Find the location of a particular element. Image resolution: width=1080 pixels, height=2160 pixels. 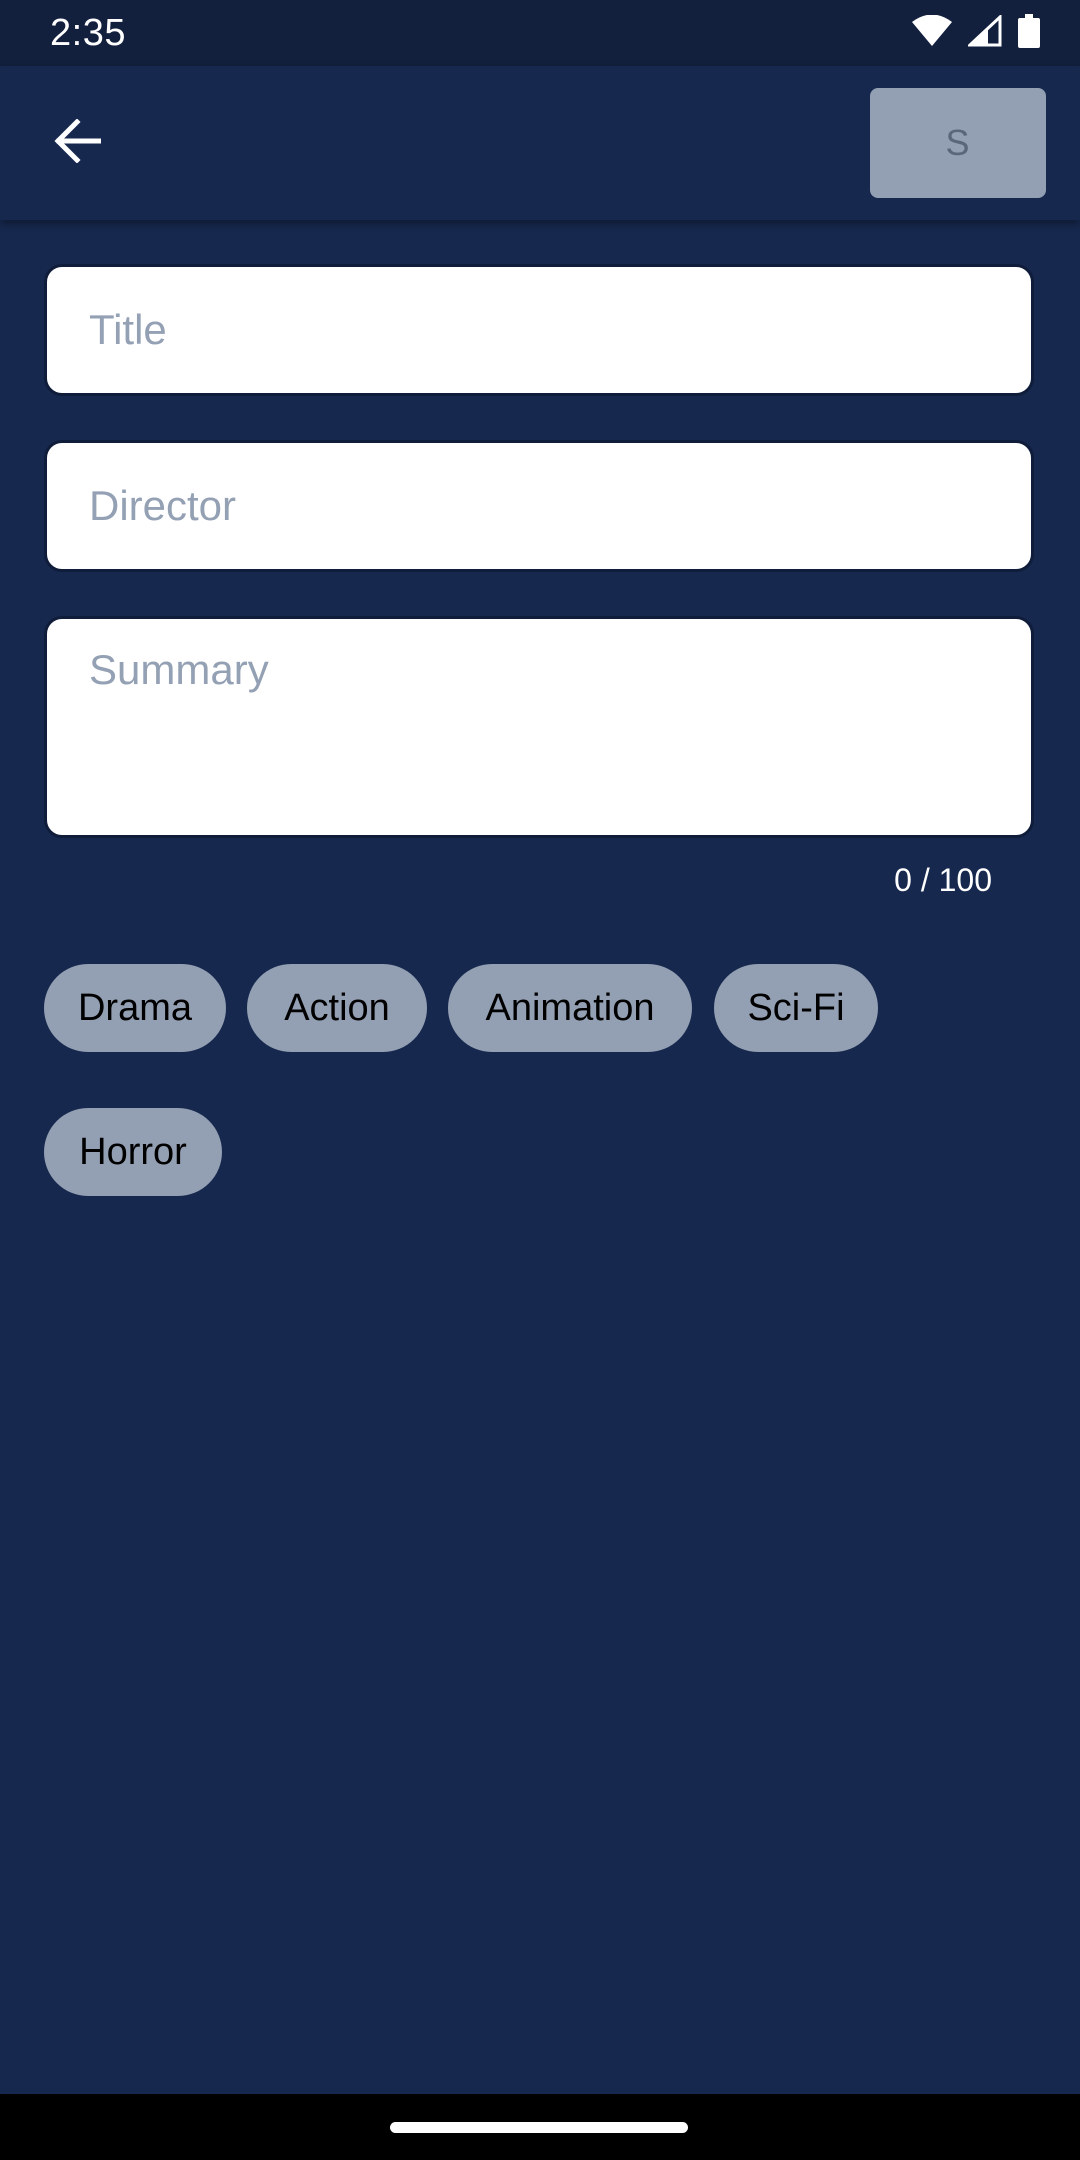

status-time: 2:35 is located at coordinates (88, 33).